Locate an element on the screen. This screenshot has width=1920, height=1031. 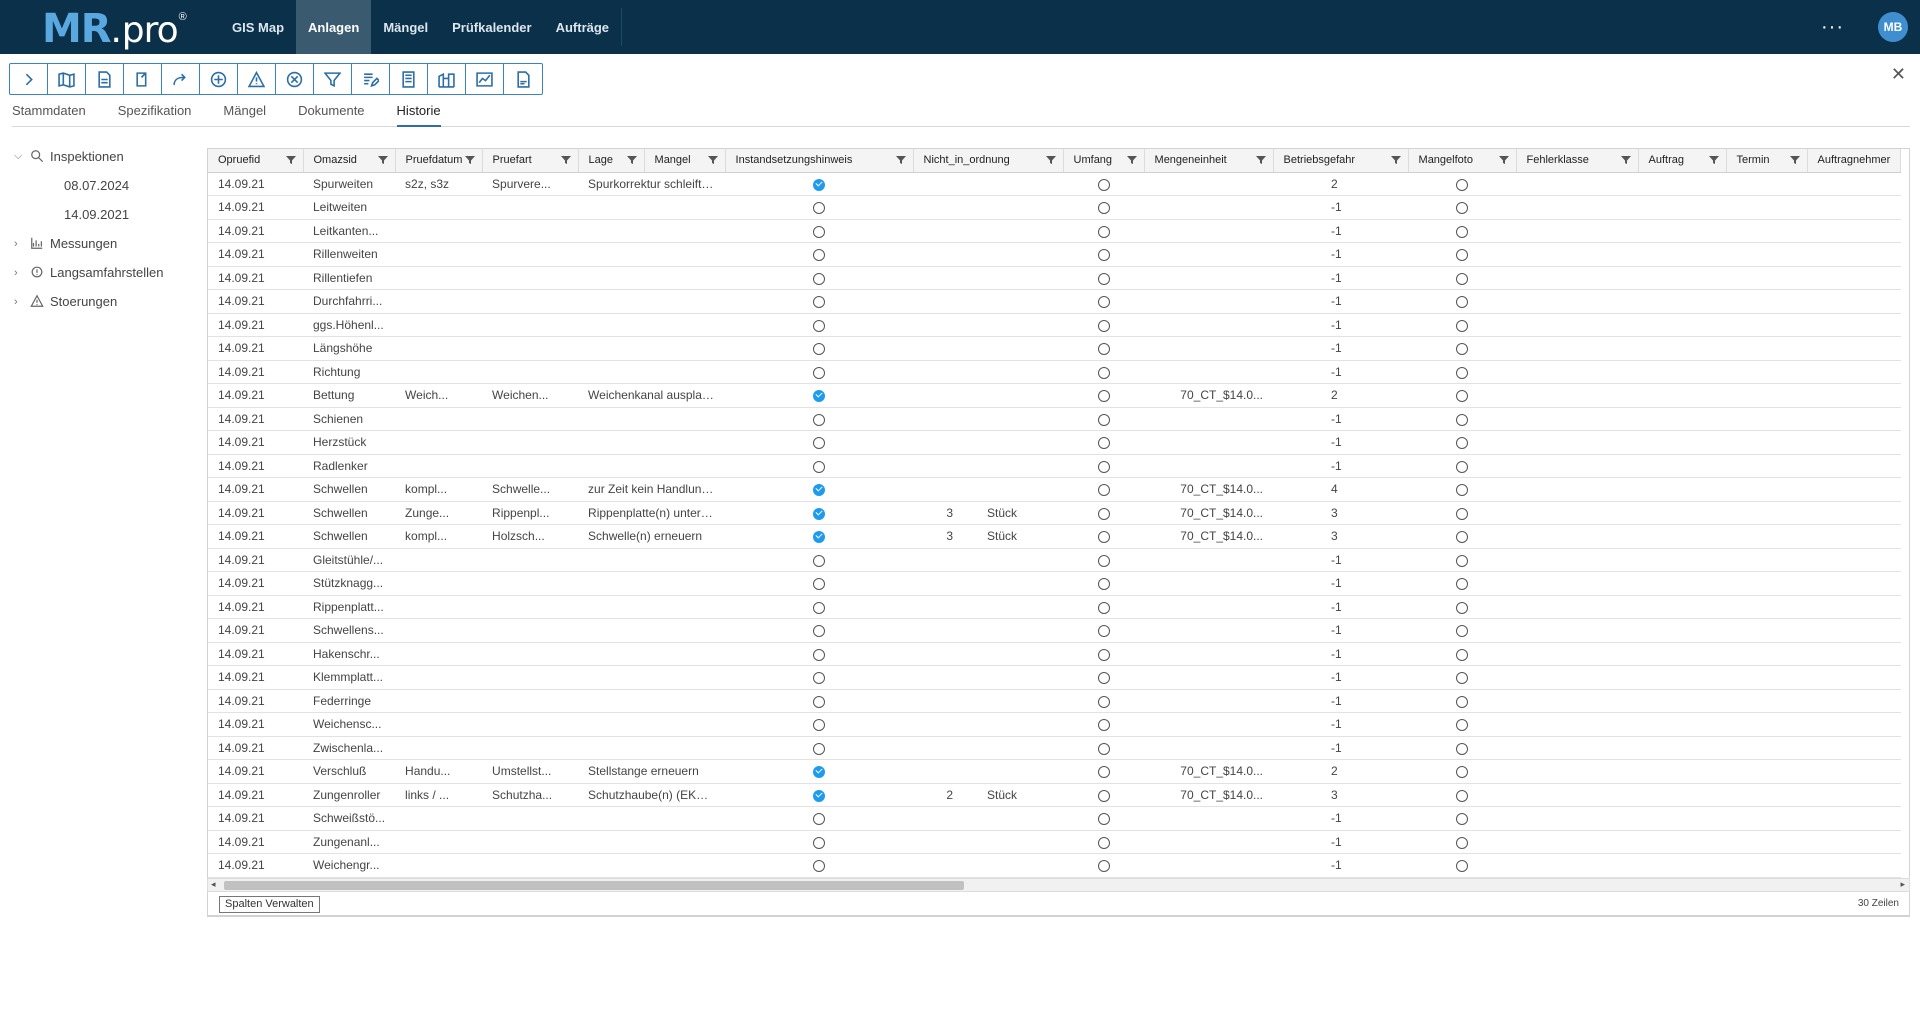
user-avatar: MB is located at coordinates (1893, 27).